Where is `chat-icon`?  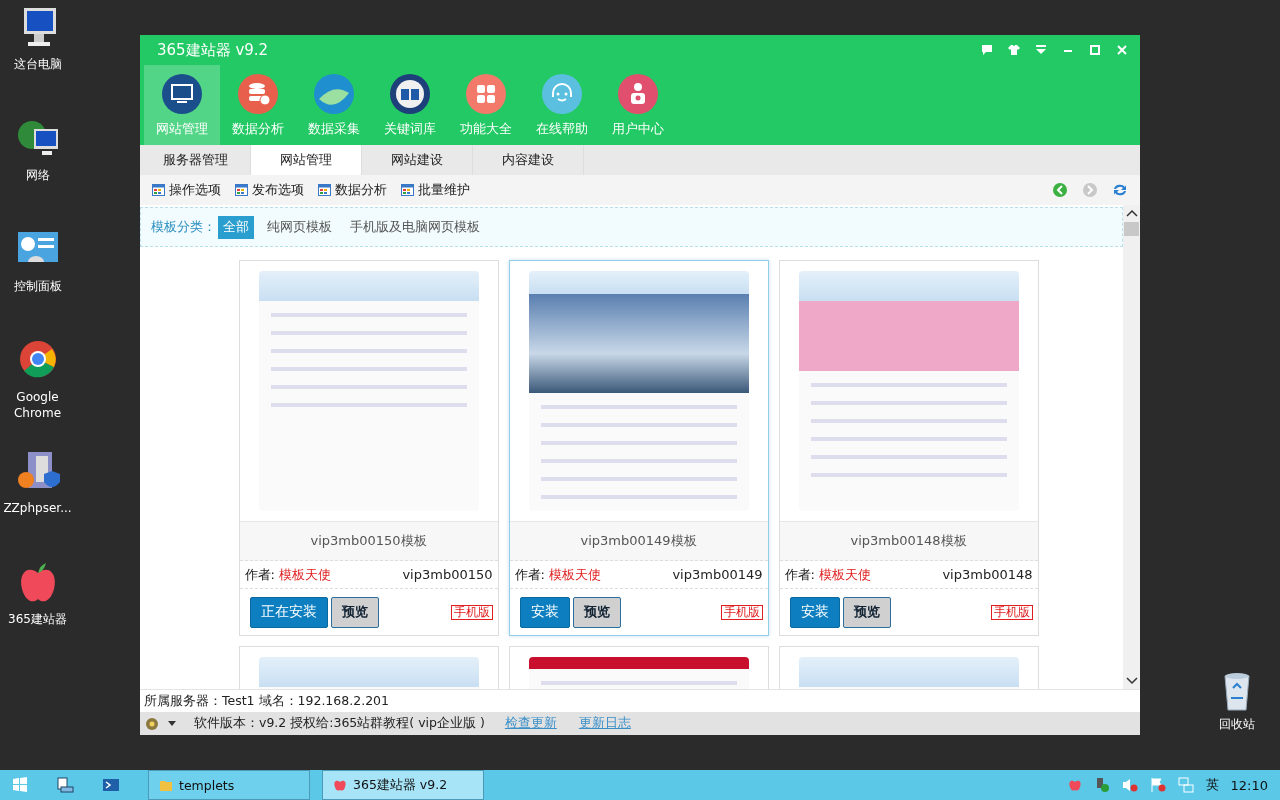 chat-icon is located at coordinates (987, 50).